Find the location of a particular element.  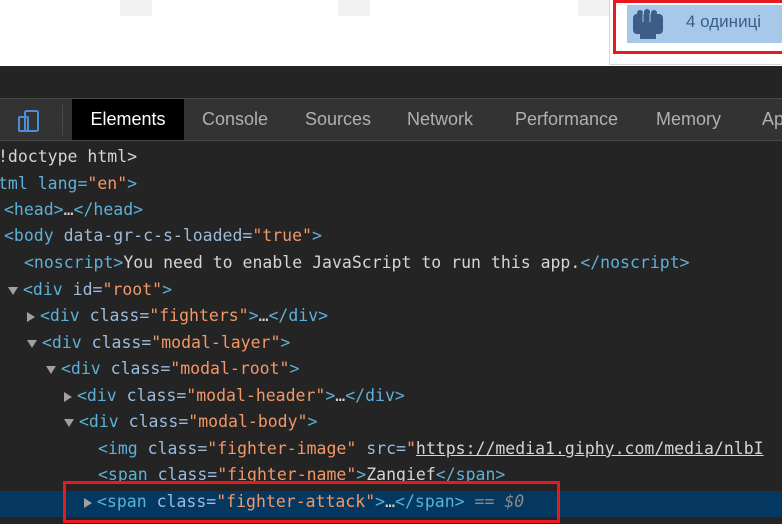

tabbar-separator is located at coordinates (62, 120).